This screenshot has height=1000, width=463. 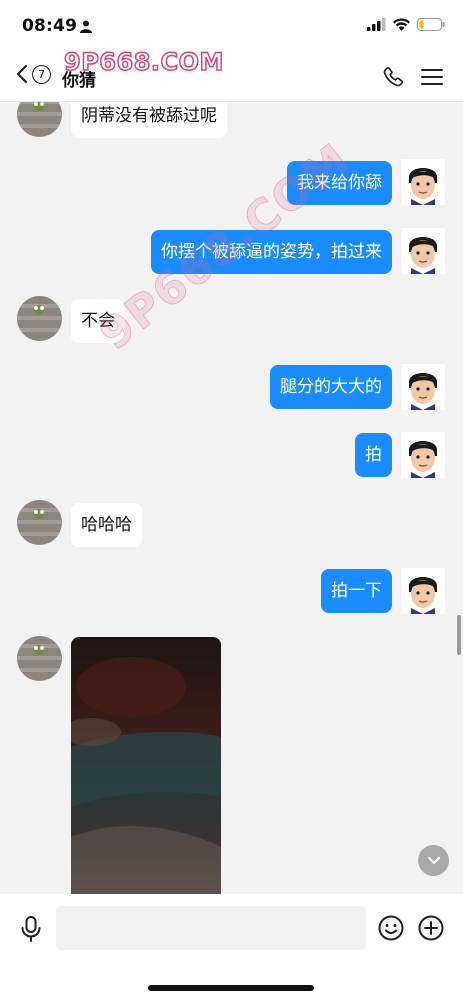 What do you see at coordinates (50, 26) in the screenshot?
I see `status-time: 08:49` at bounding box center [50, 26].